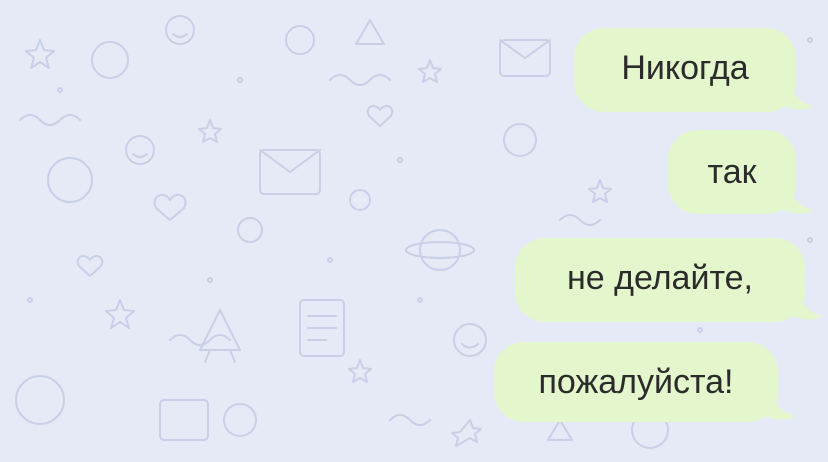  I want to click on message-text: пожалуйста!, so click(636, 382).